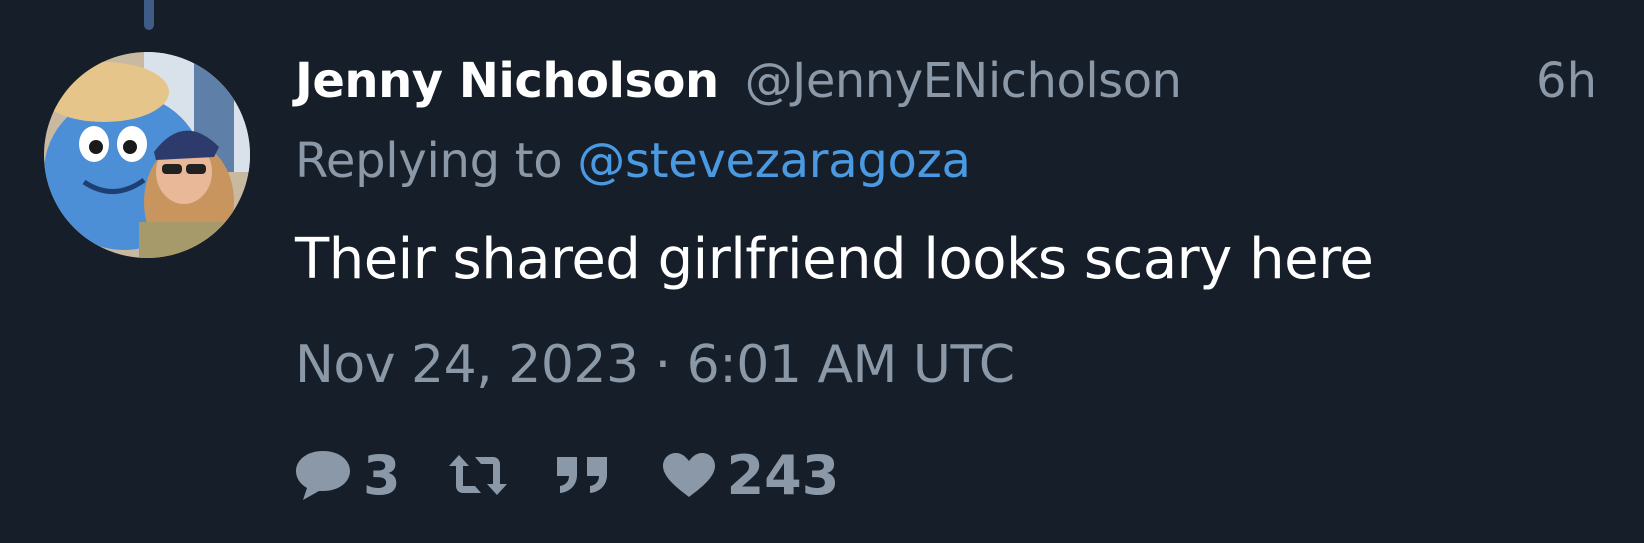 The width and height of the screenshot is (1644, 543). I want to click on avatar, so click(147, 155).